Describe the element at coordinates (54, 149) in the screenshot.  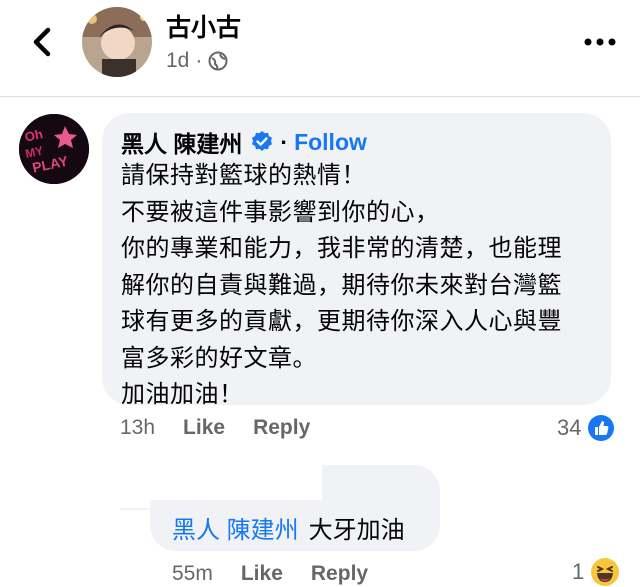
I see `commenter-avatar: Oh MY PLAY` at that location.